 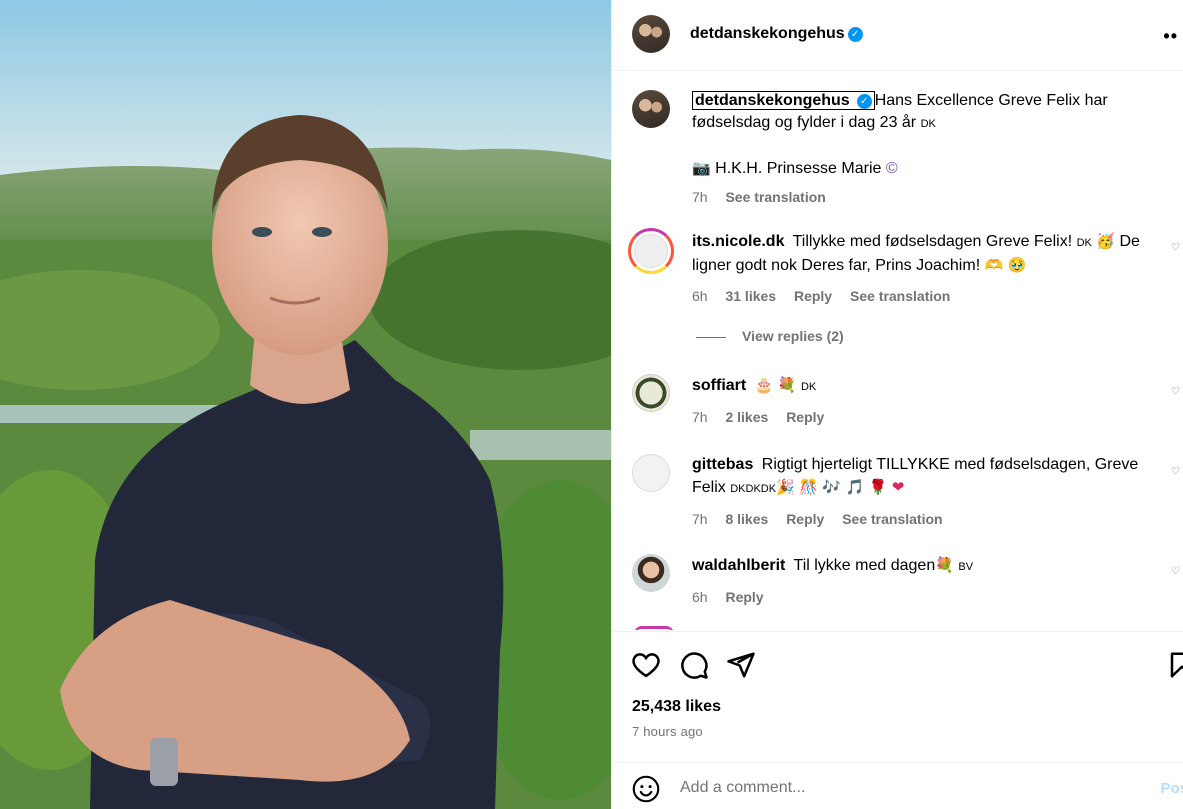 What do you see at coordinates (764, 385) in the screenshot?
I see `cake-icon: 🎂` at bounding box center [764, 385].